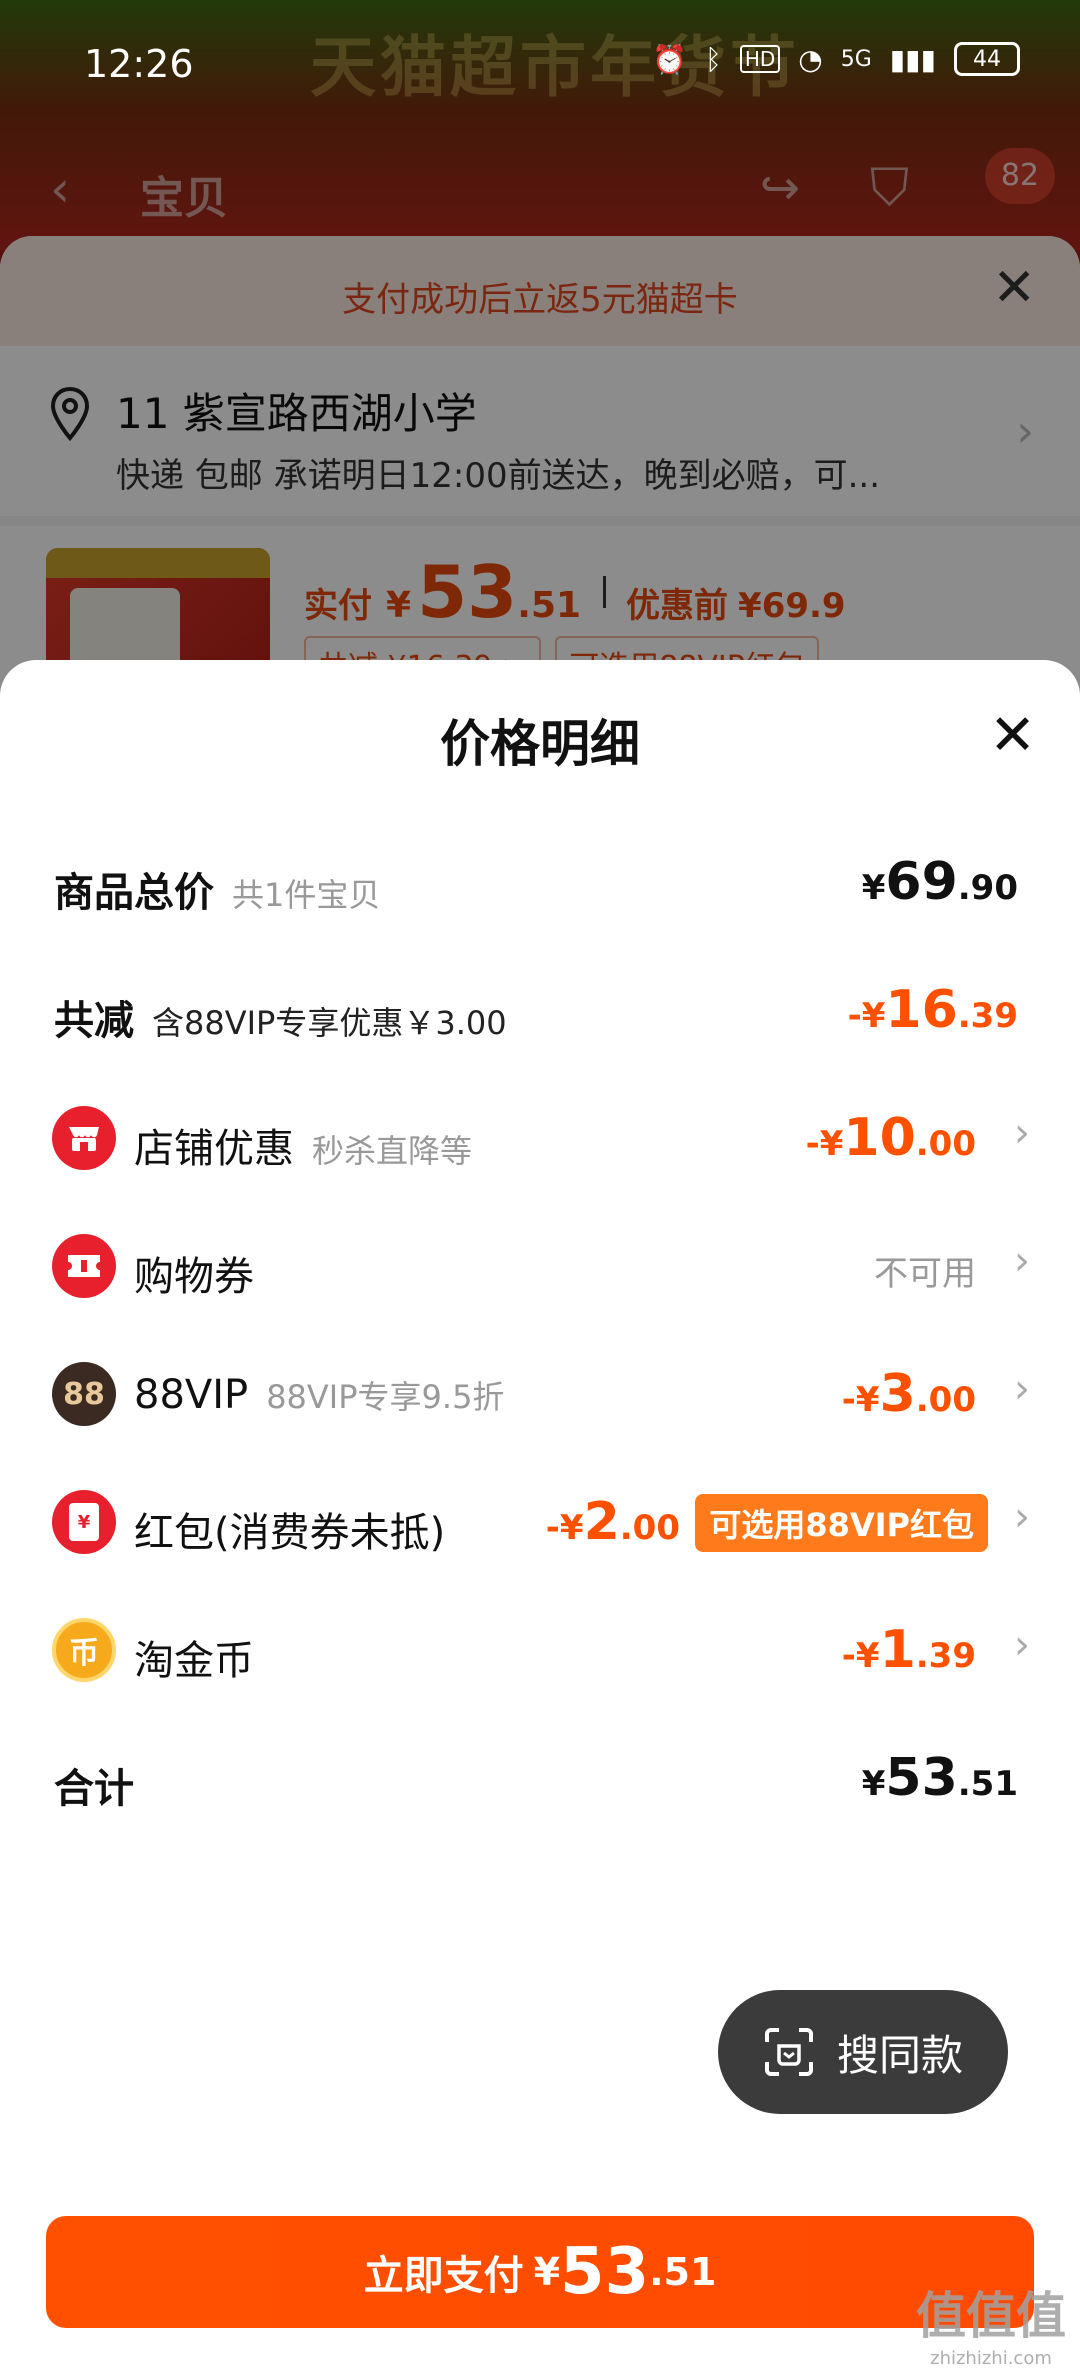 Image resolution: width=1080 pixels, height=2376 pixels. I want to click on search-same-label: 搜同款, so click(899, 2055).